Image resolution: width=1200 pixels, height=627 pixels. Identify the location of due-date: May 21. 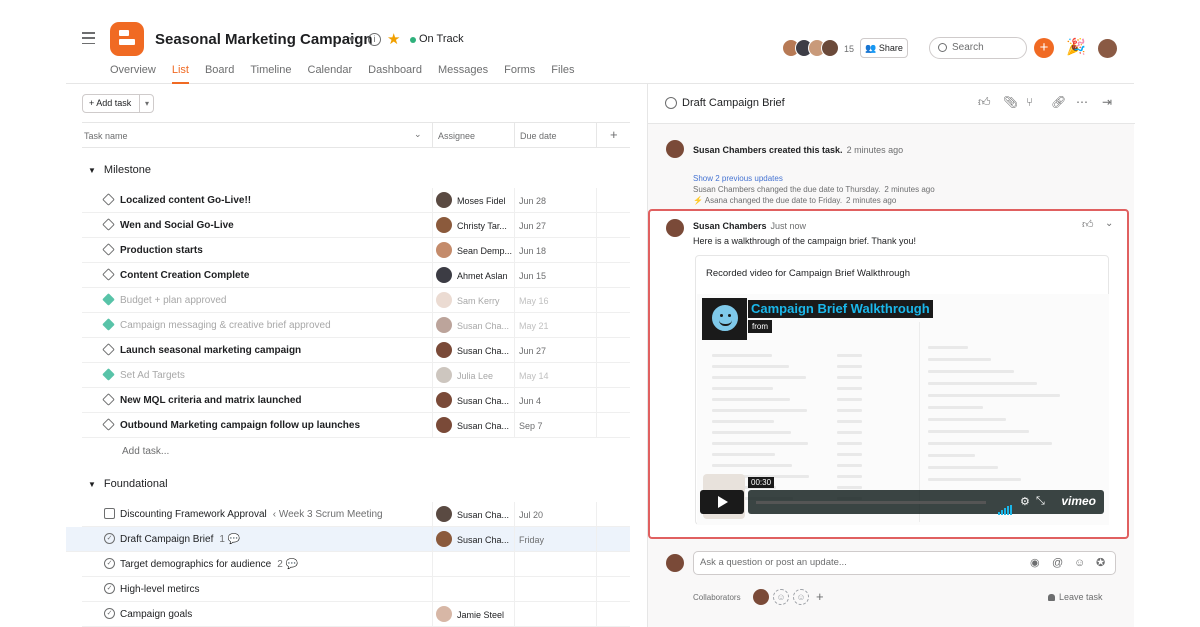
(534, 326).